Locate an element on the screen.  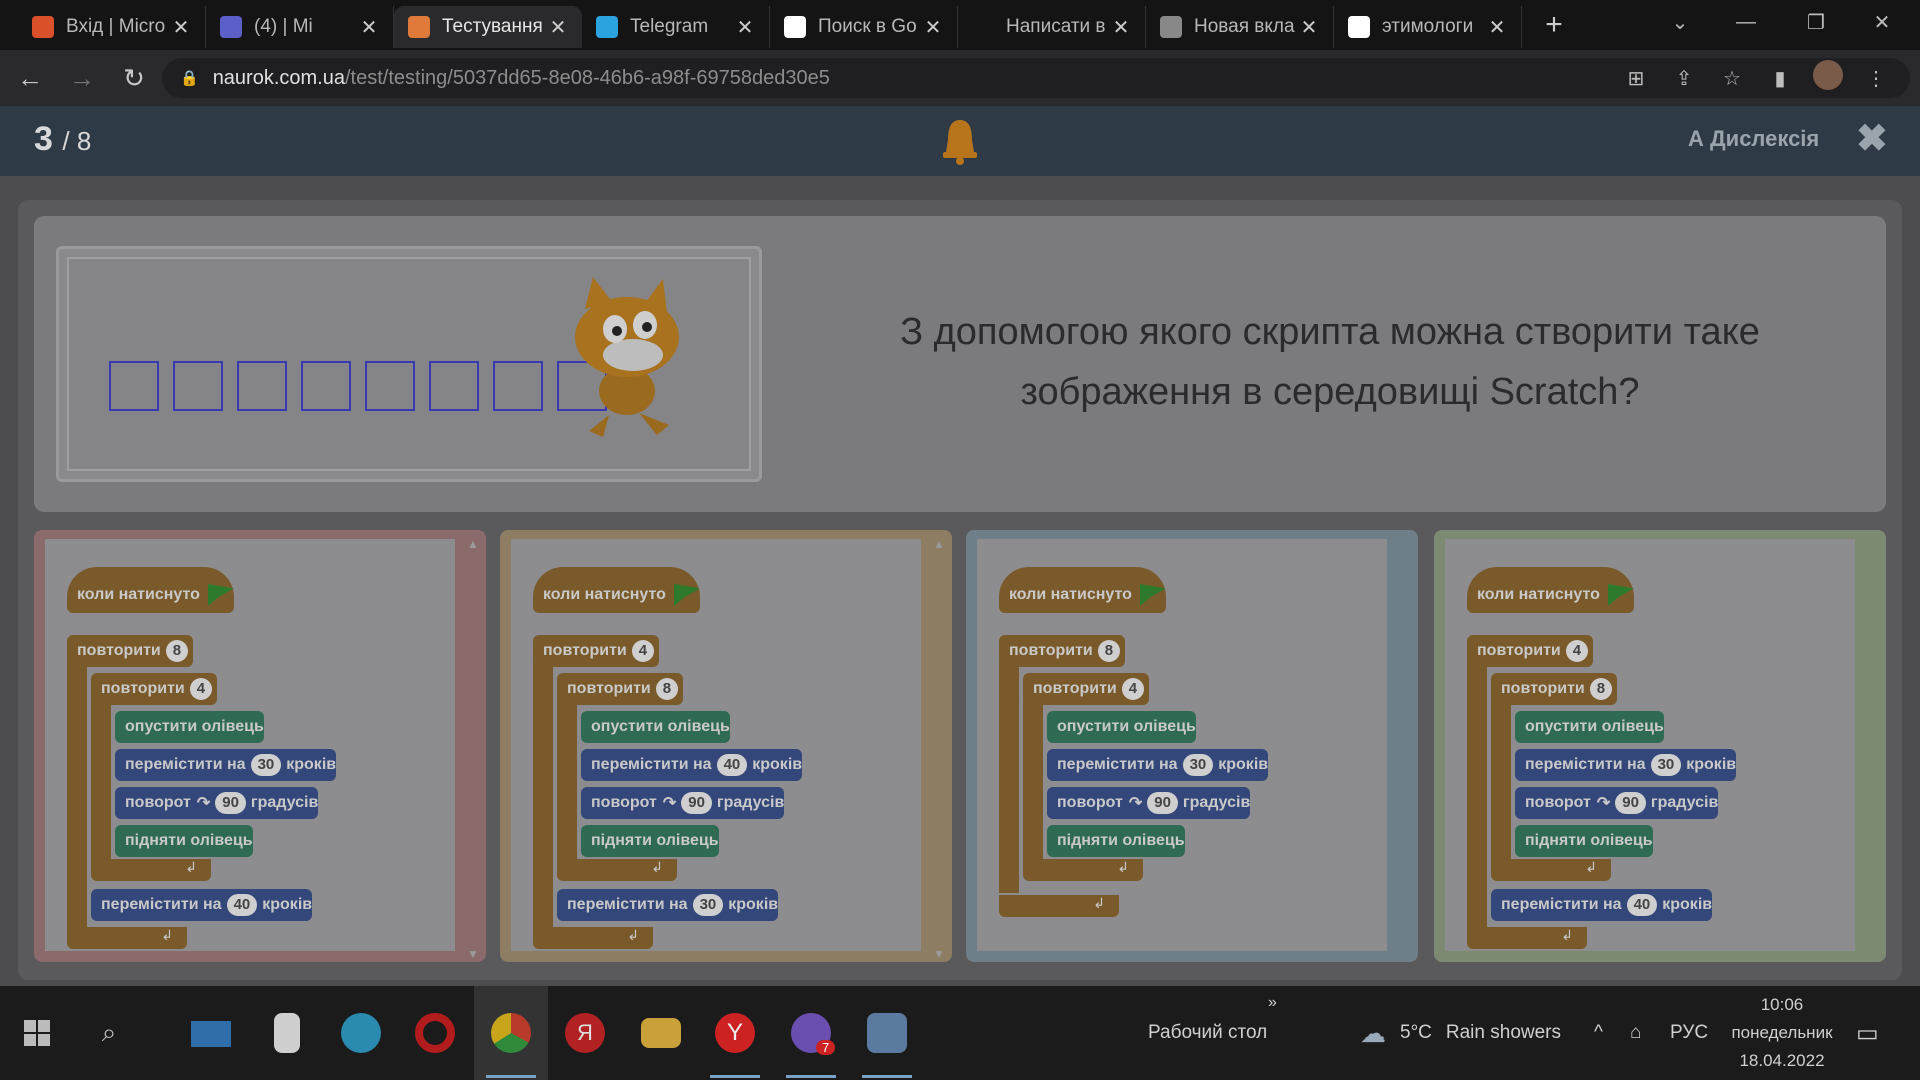
toolbar-expand-icon: » is located at coordinates (1272, 1003).